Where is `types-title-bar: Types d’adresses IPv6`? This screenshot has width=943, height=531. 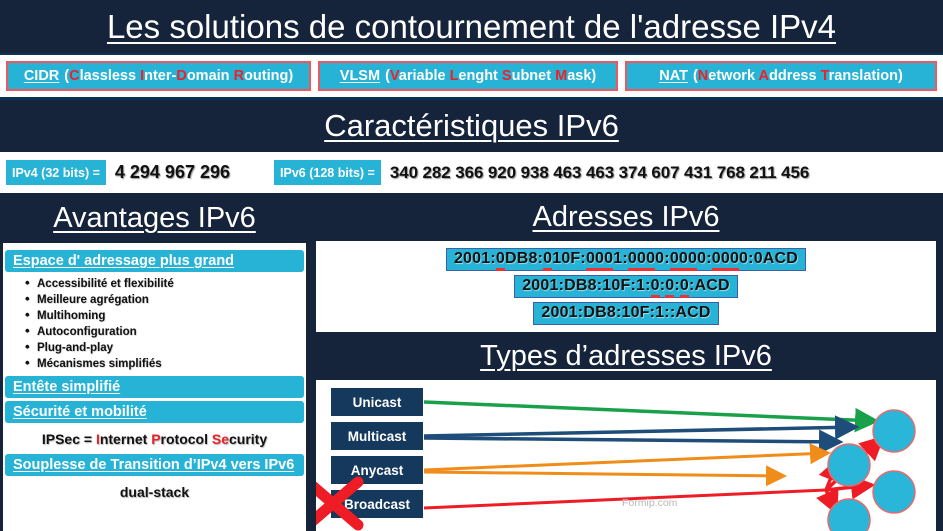 types-title-bar: Types d’adresses IPv6 is located at coordinates (626, 356).